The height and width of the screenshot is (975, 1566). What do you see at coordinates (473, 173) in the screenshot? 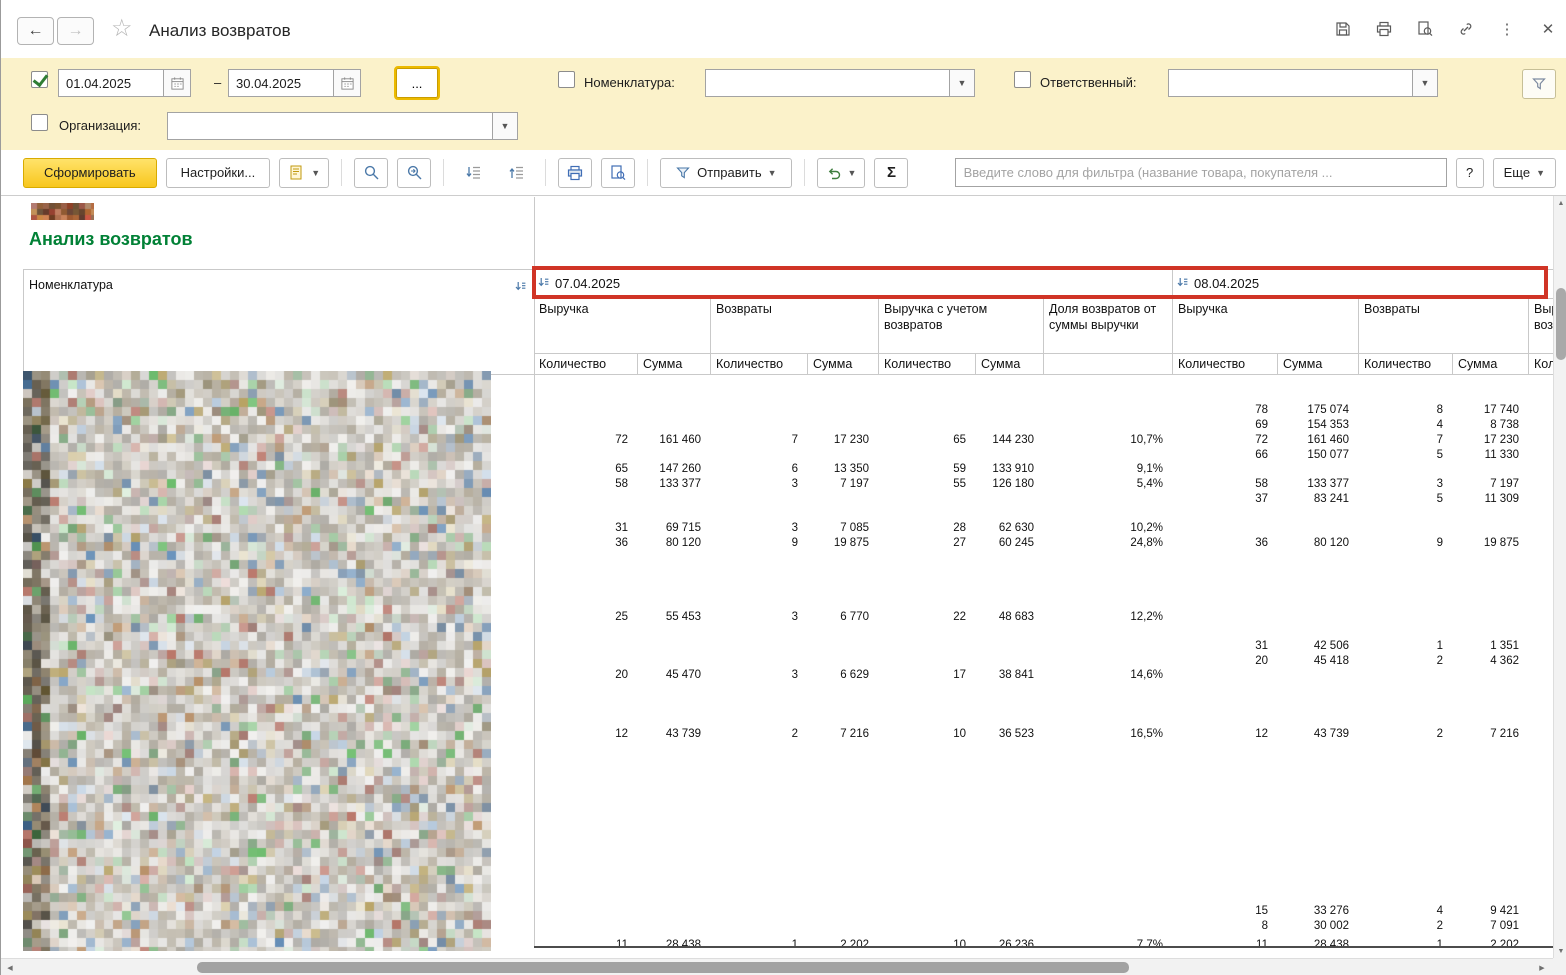
I see `collapse-groups-button` at bounding box center [473, 173].